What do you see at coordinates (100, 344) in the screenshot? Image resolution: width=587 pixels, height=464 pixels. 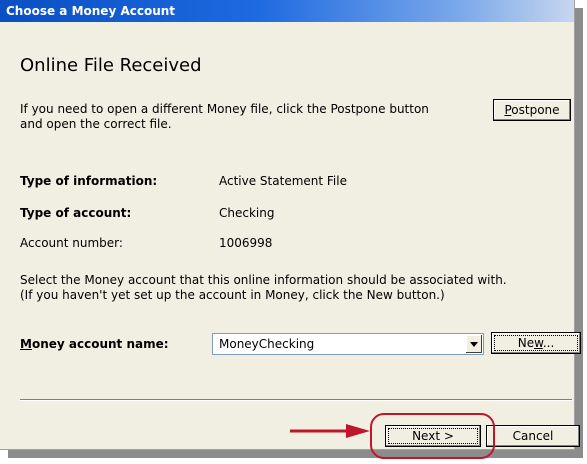 I see `money-account-label-rest: oney account name:` at bounding box center [100, 344].